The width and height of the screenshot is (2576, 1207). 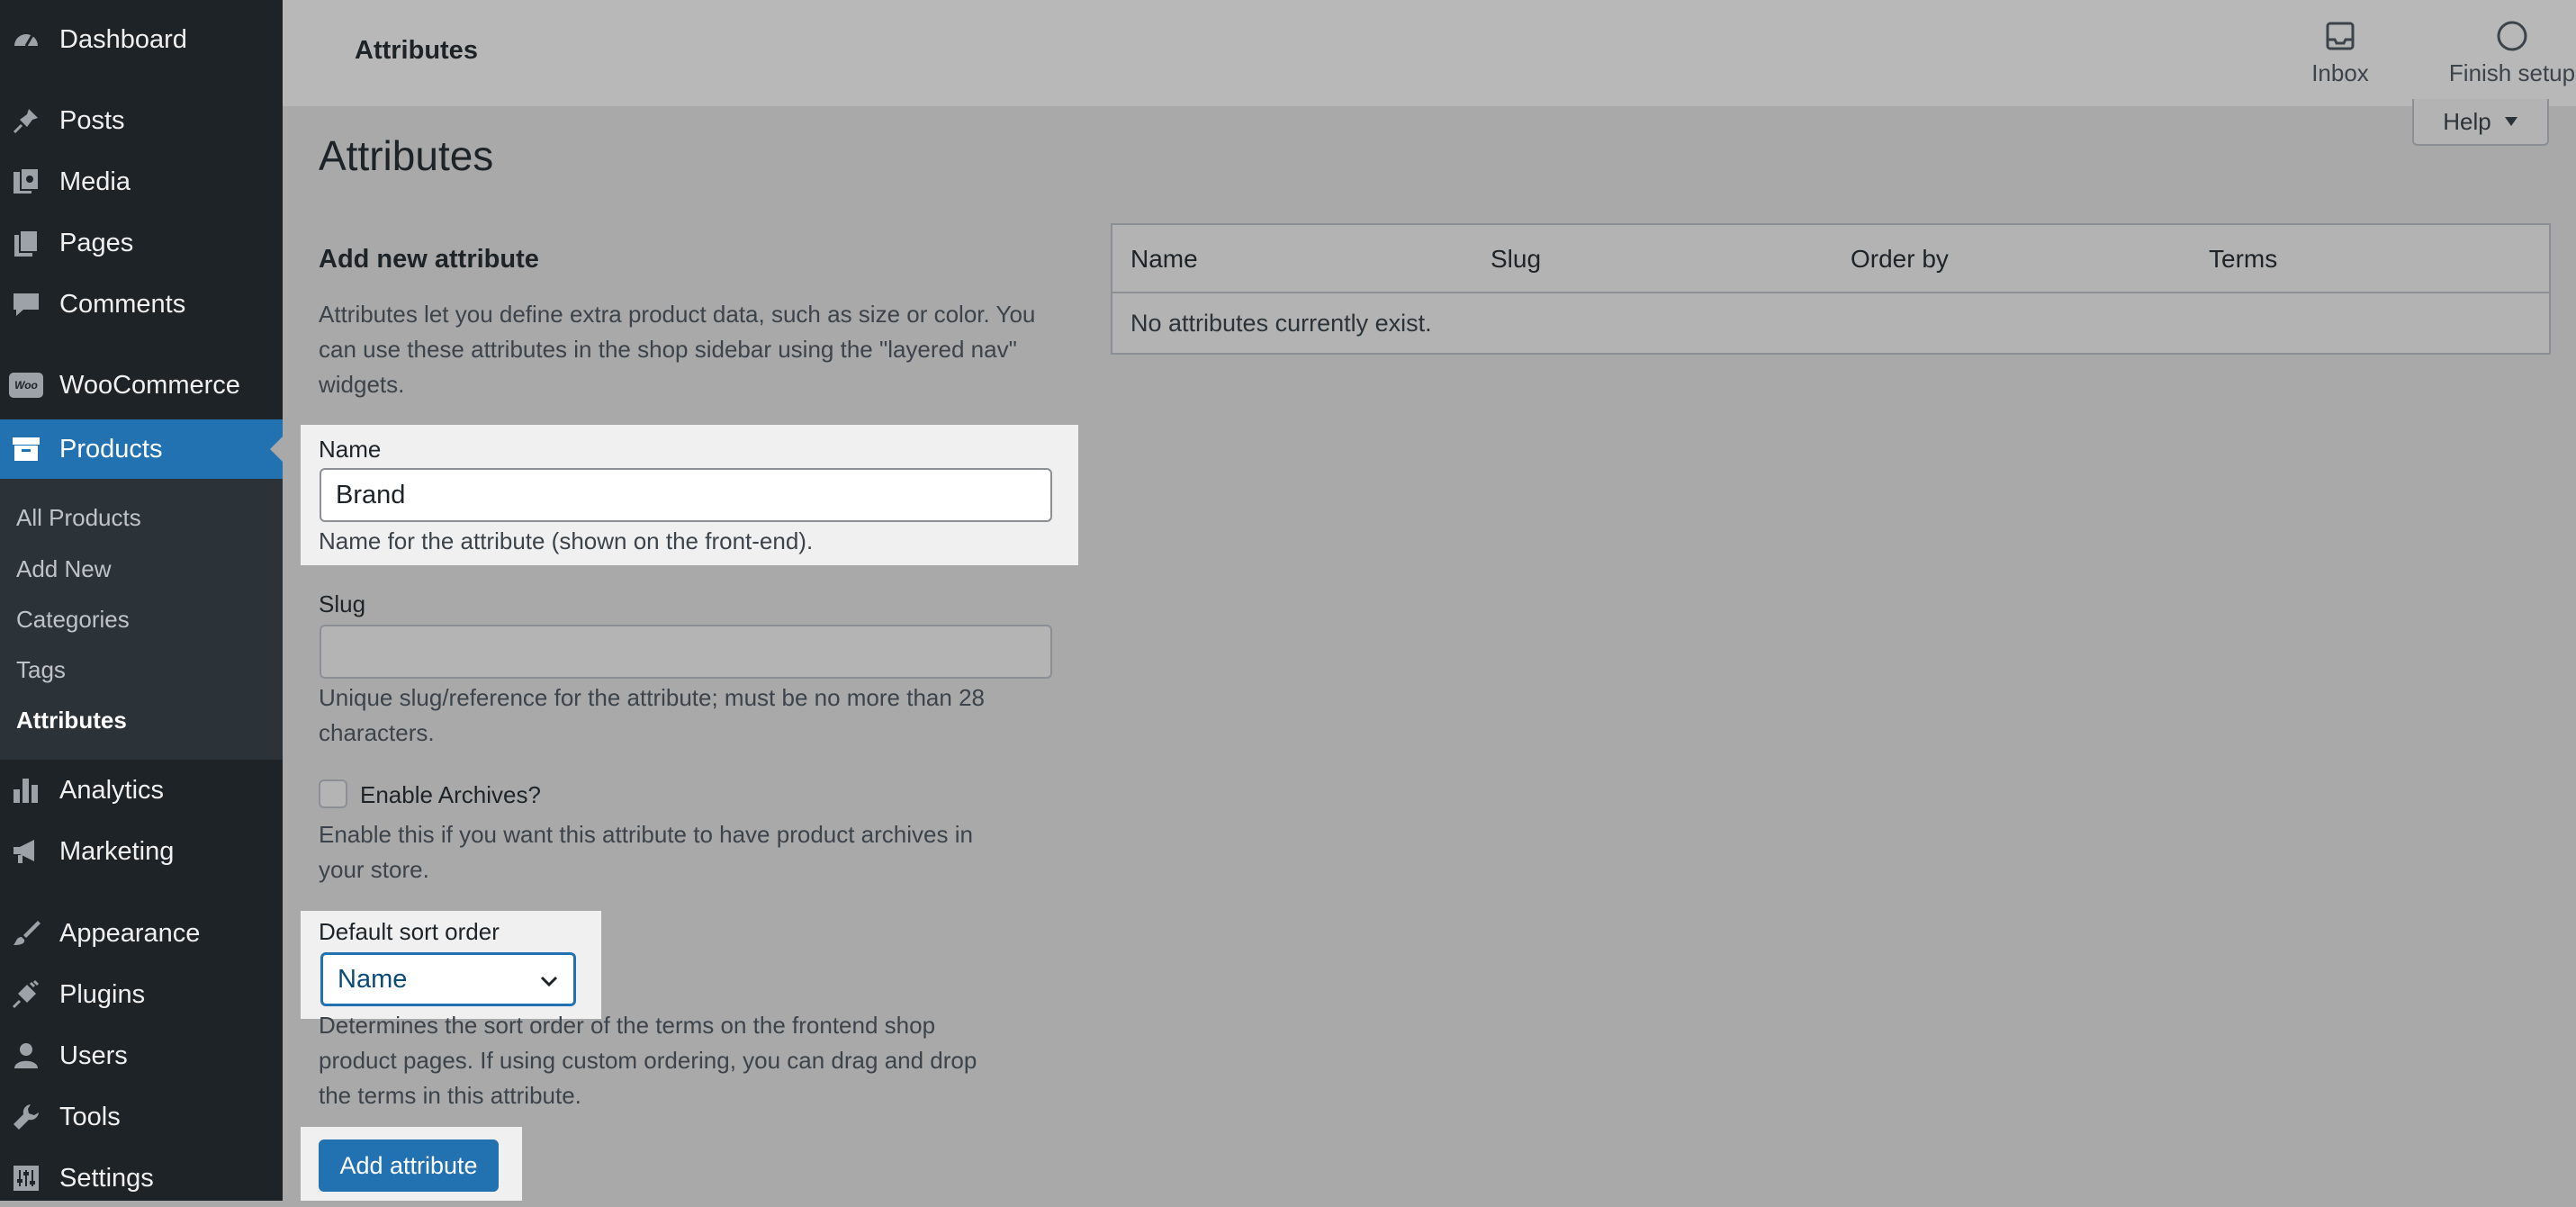 I want to click on dashboard-icon, so click(x=26, y=40).